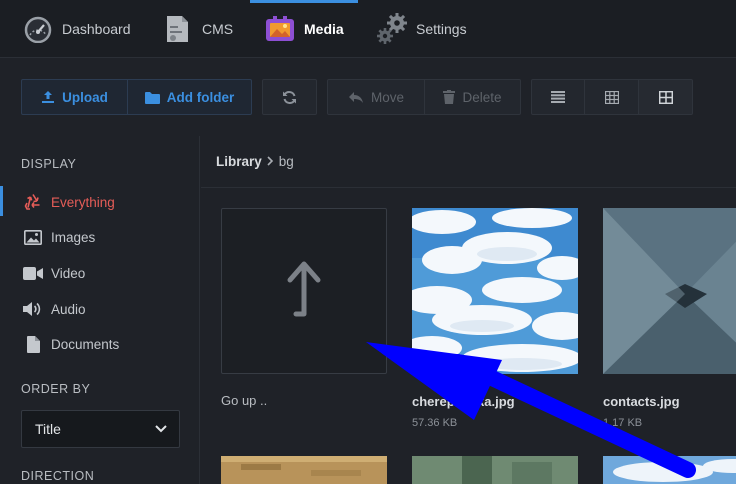  Describe the element at coordinates (33, 237) in the screenshot. I see `image-icon` at that location.